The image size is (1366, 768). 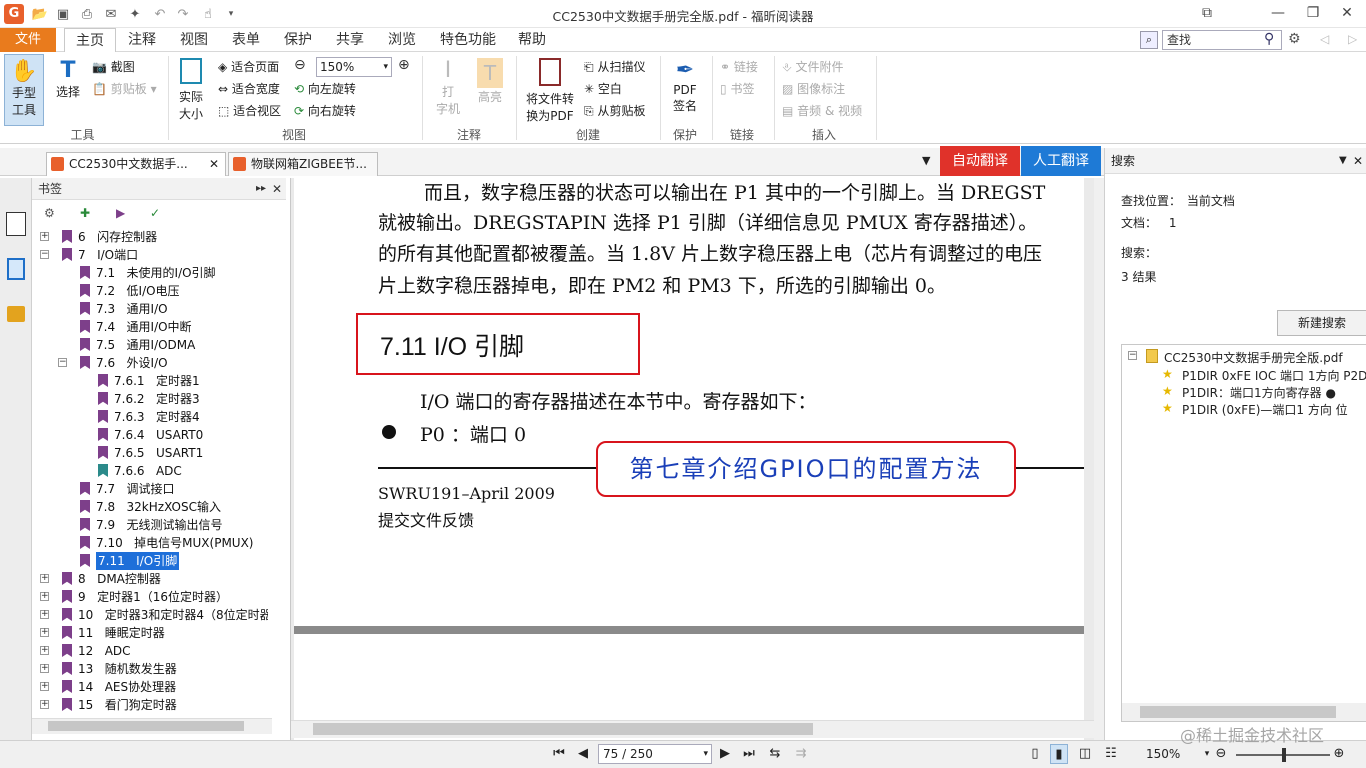 I want to click on bookmark-item: +13 随机数发生器, so click(x=150, y=669).